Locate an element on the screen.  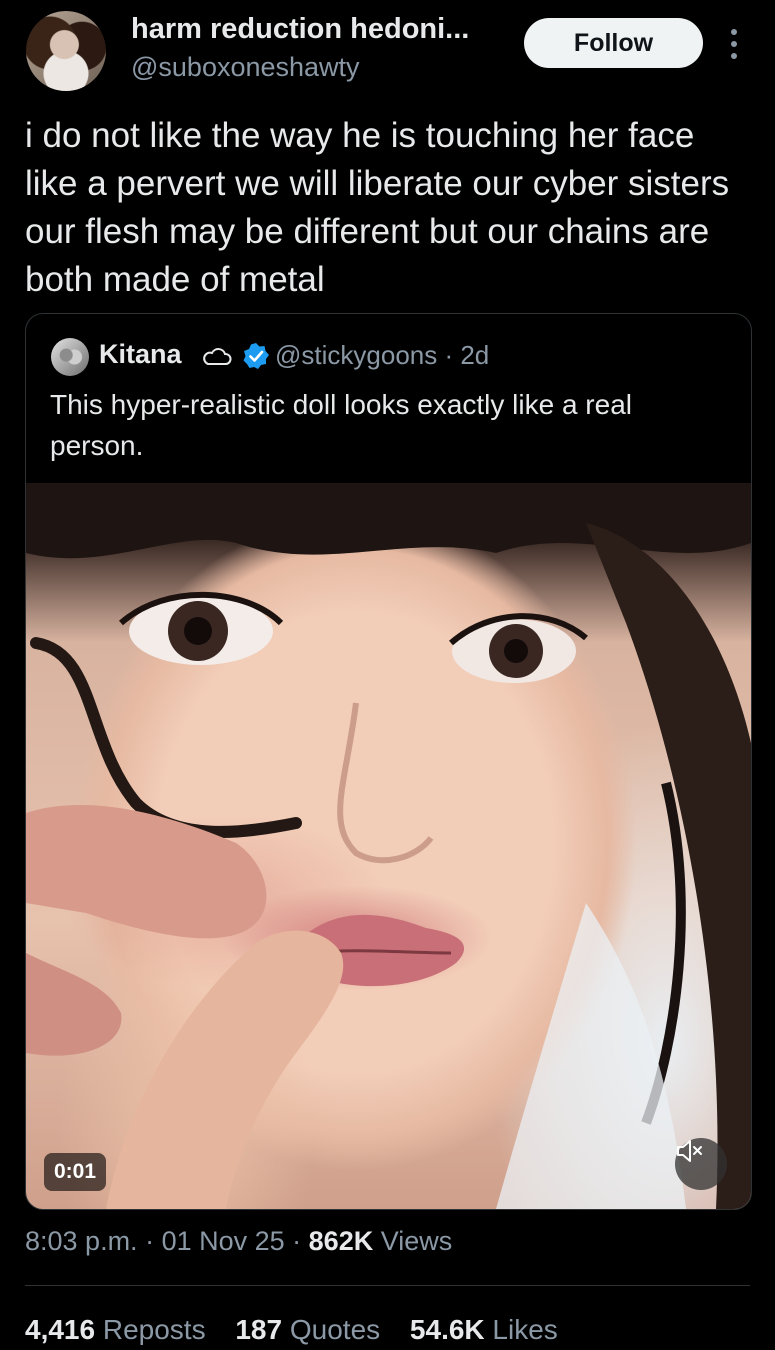
likes-stat: 54.6K Likes is located at coordinates (484, 1329).